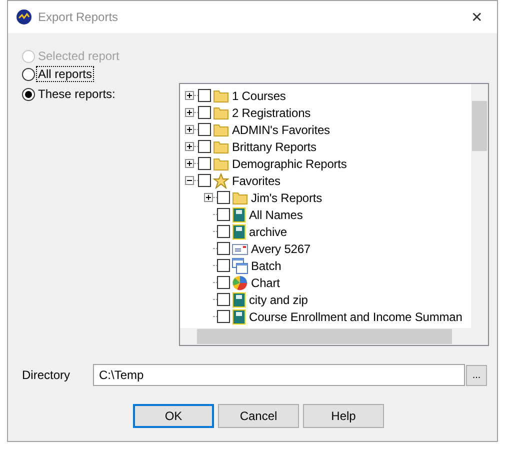 This screenshot has height=449, width=505. What do you see at coordinates (479, 206) in the screenshot?
I see `vertical-scrollbar` at bounding box center [479, 206].